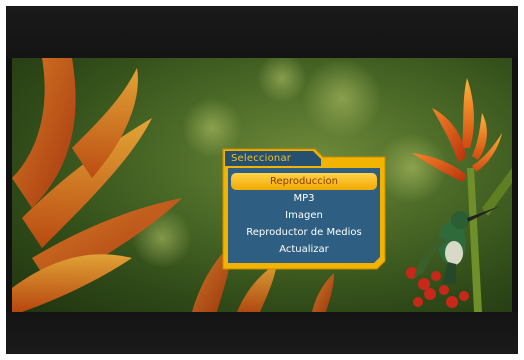  Describe the element at coordinates (304, 198) in the screenshot. I see `menu-item-mp3: MP3` at that location.